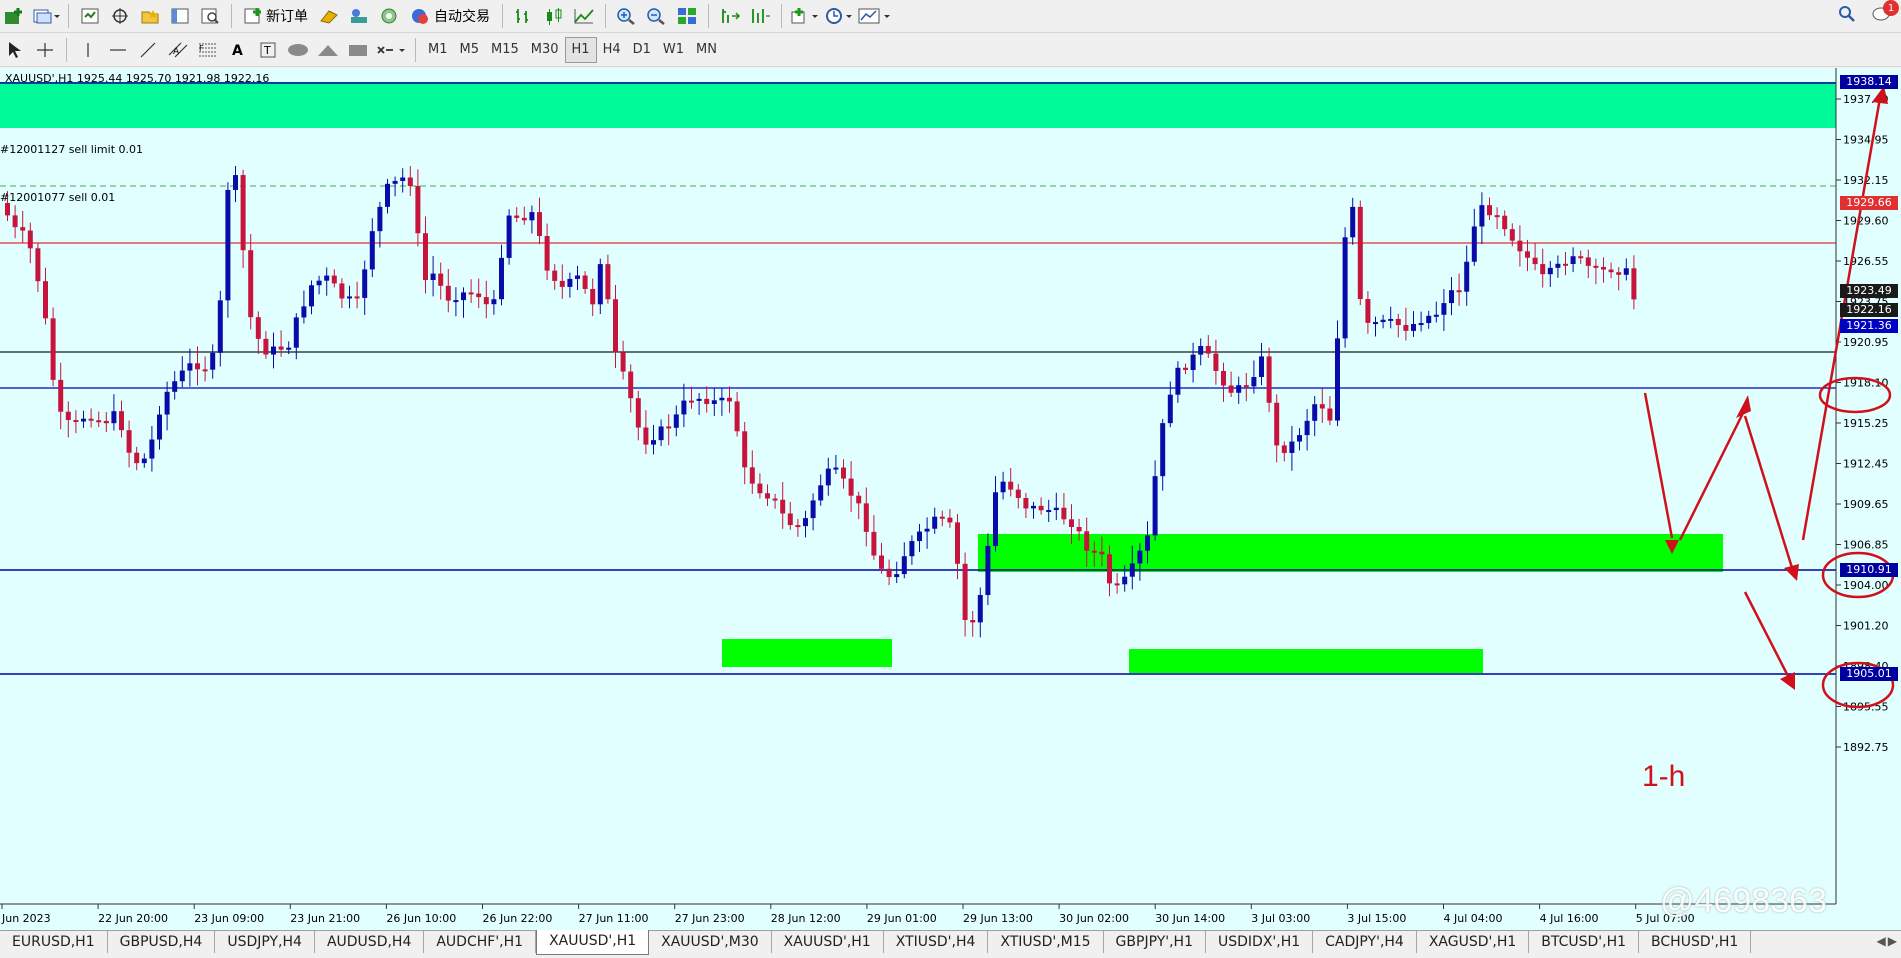 The image size is (1901, 958). What do you see at coordinates (298, 50) in the screenshot?
I see `ellipse-icon` at bounding box center [298, 50].